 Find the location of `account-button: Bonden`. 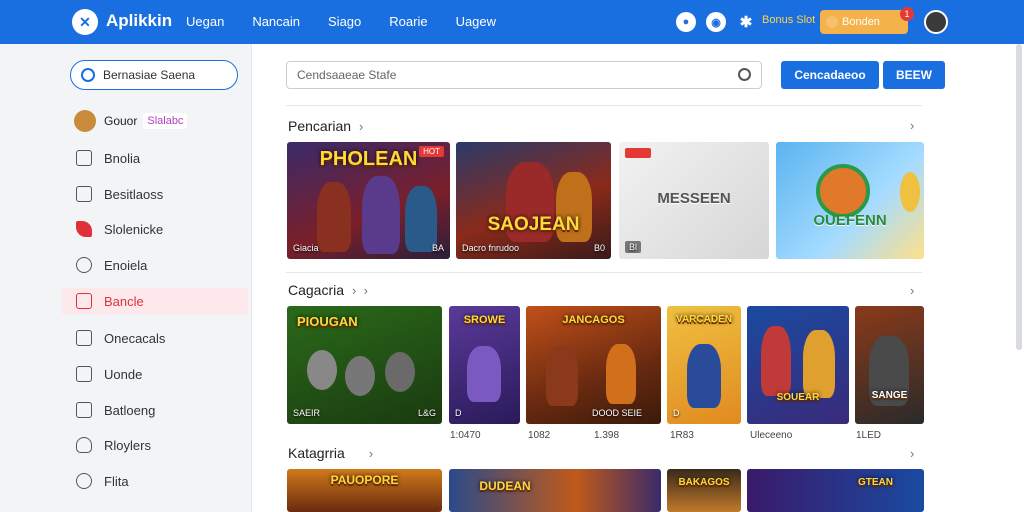

account-button: Bonden is located at coordinates (864, 22).